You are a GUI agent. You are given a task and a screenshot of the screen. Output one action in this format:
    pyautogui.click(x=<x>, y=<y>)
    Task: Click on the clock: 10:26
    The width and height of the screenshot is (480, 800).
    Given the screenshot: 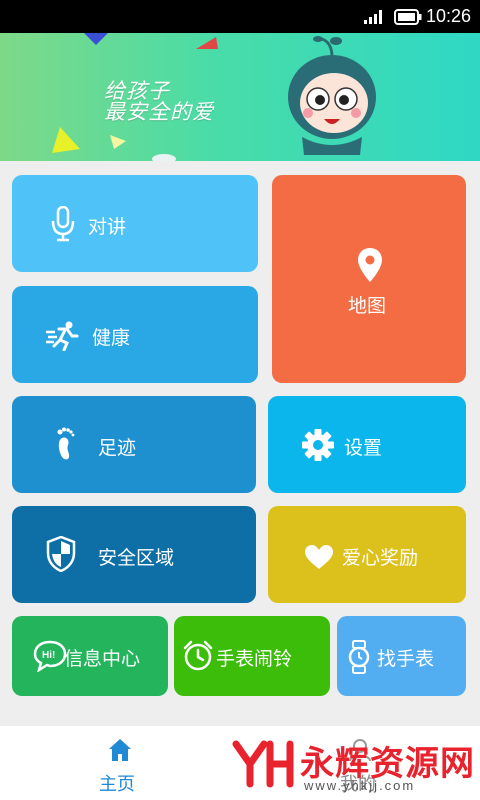 What is the action you would take?
    pyautogui.click(x=449, y=16)
    